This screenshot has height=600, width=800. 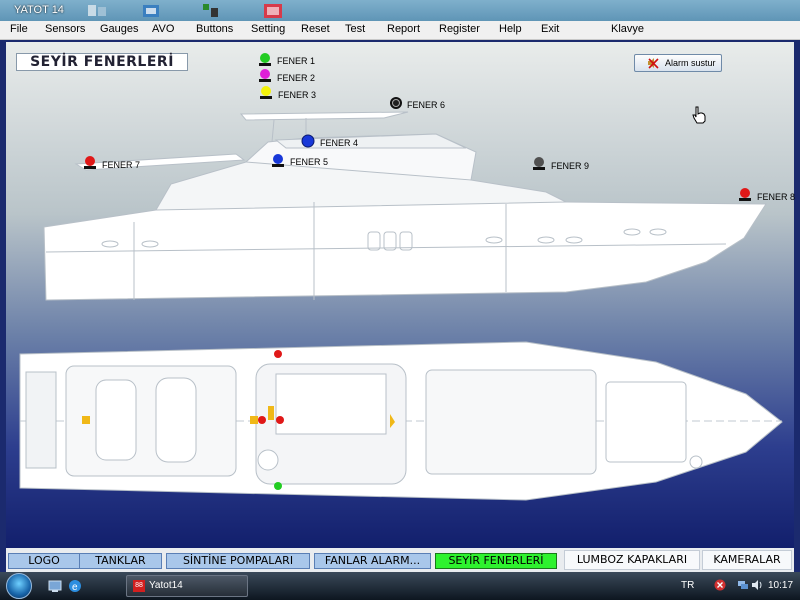 I want to click on lamp-7-icon, so click(x=90, y=162).